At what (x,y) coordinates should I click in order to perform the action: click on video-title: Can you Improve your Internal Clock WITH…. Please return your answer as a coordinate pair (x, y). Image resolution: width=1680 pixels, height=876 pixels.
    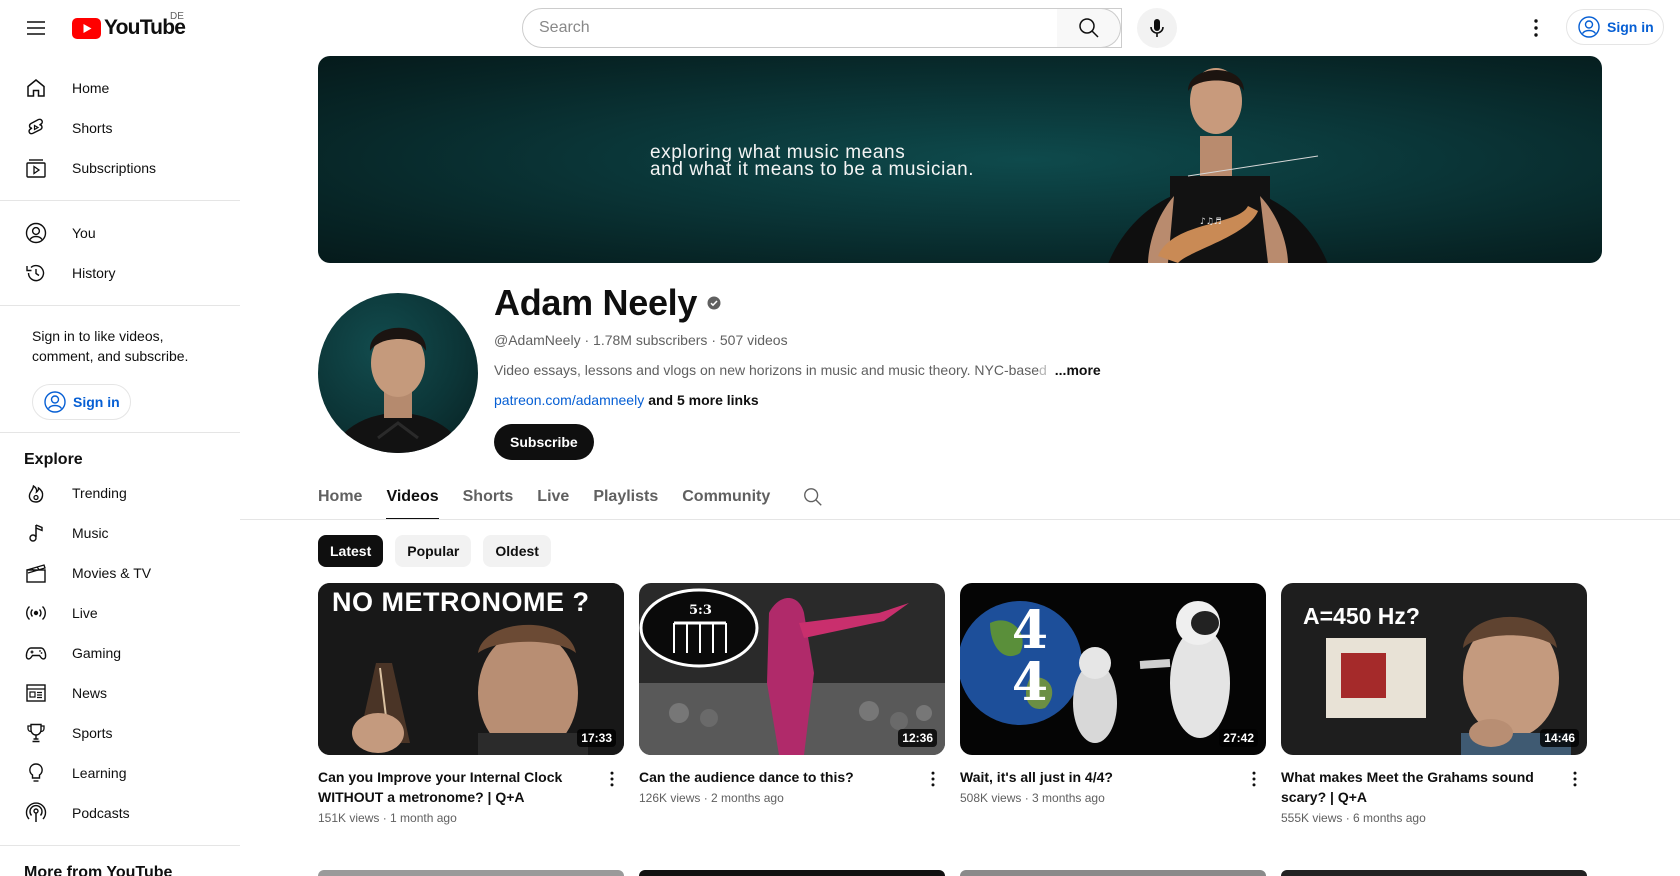
    Looking at the image, I should click on (453, 787).